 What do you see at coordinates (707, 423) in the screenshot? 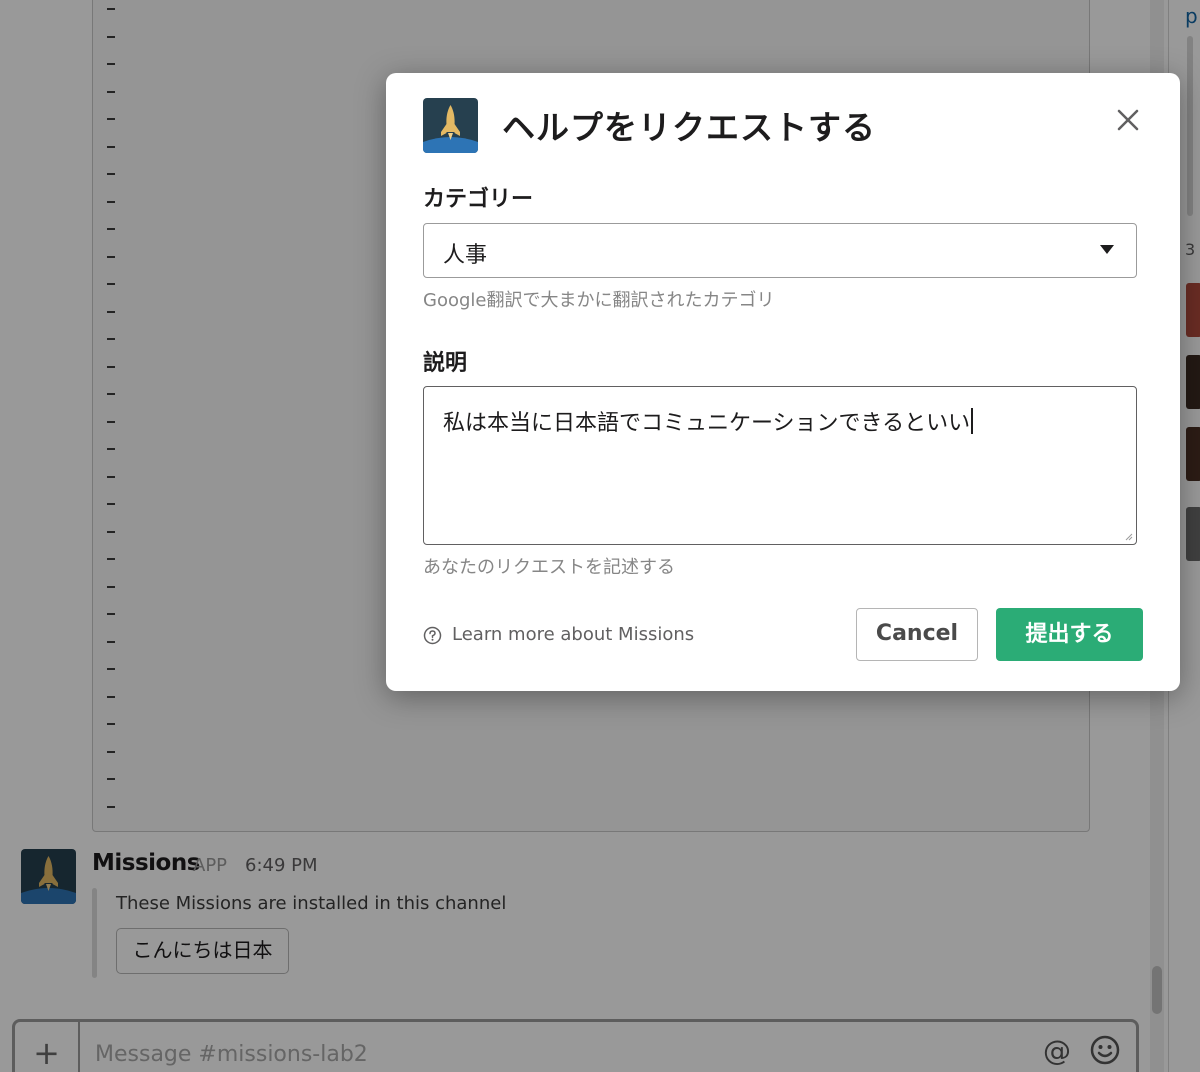
I see `description-text: 私は本当に日本語でコミュニケーションできるといい` at bounding box center [707, 423].